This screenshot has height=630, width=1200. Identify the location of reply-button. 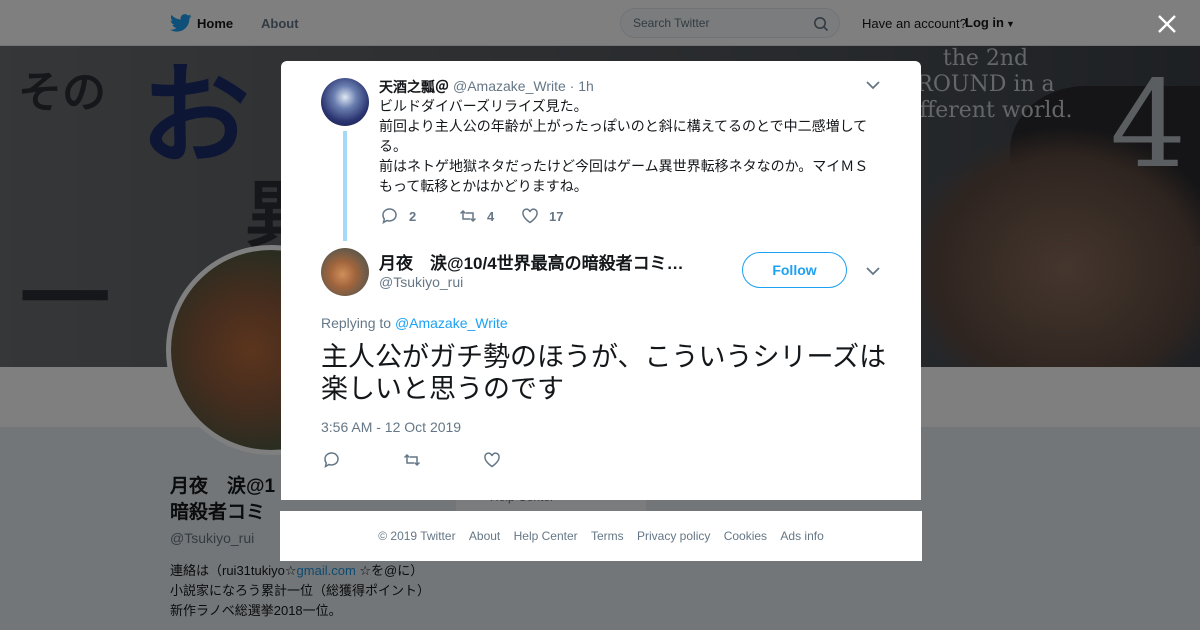
(337, 460).